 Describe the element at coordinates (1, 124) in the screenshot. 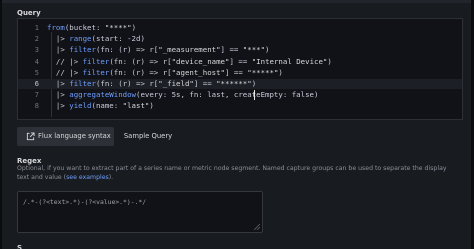

I see `left-edge-border` at that location.